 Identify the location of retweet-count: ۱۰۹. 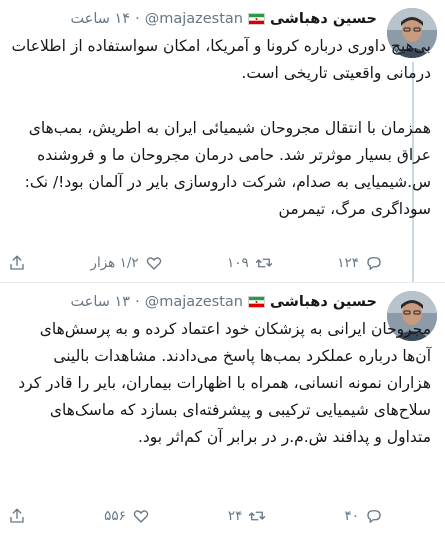
(238, 263).